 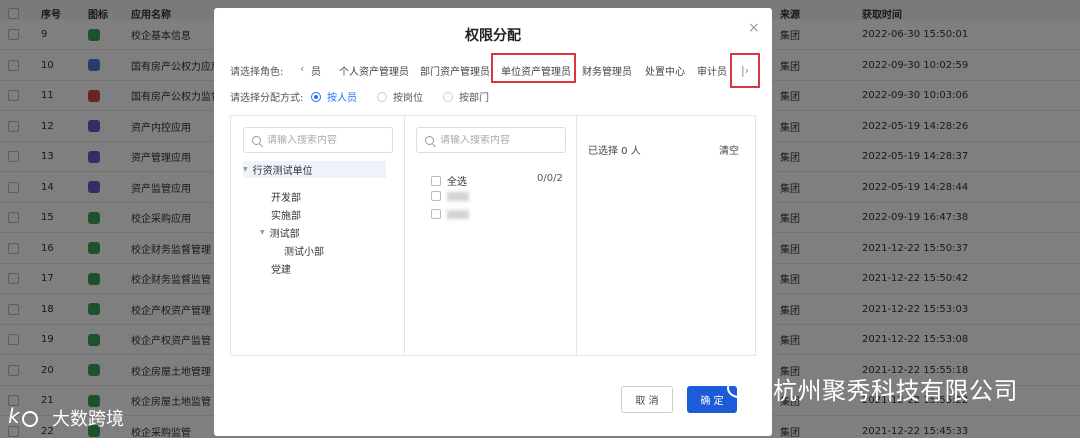 I want to click on role-tab-partial: 员, so click(x=316, y=70).